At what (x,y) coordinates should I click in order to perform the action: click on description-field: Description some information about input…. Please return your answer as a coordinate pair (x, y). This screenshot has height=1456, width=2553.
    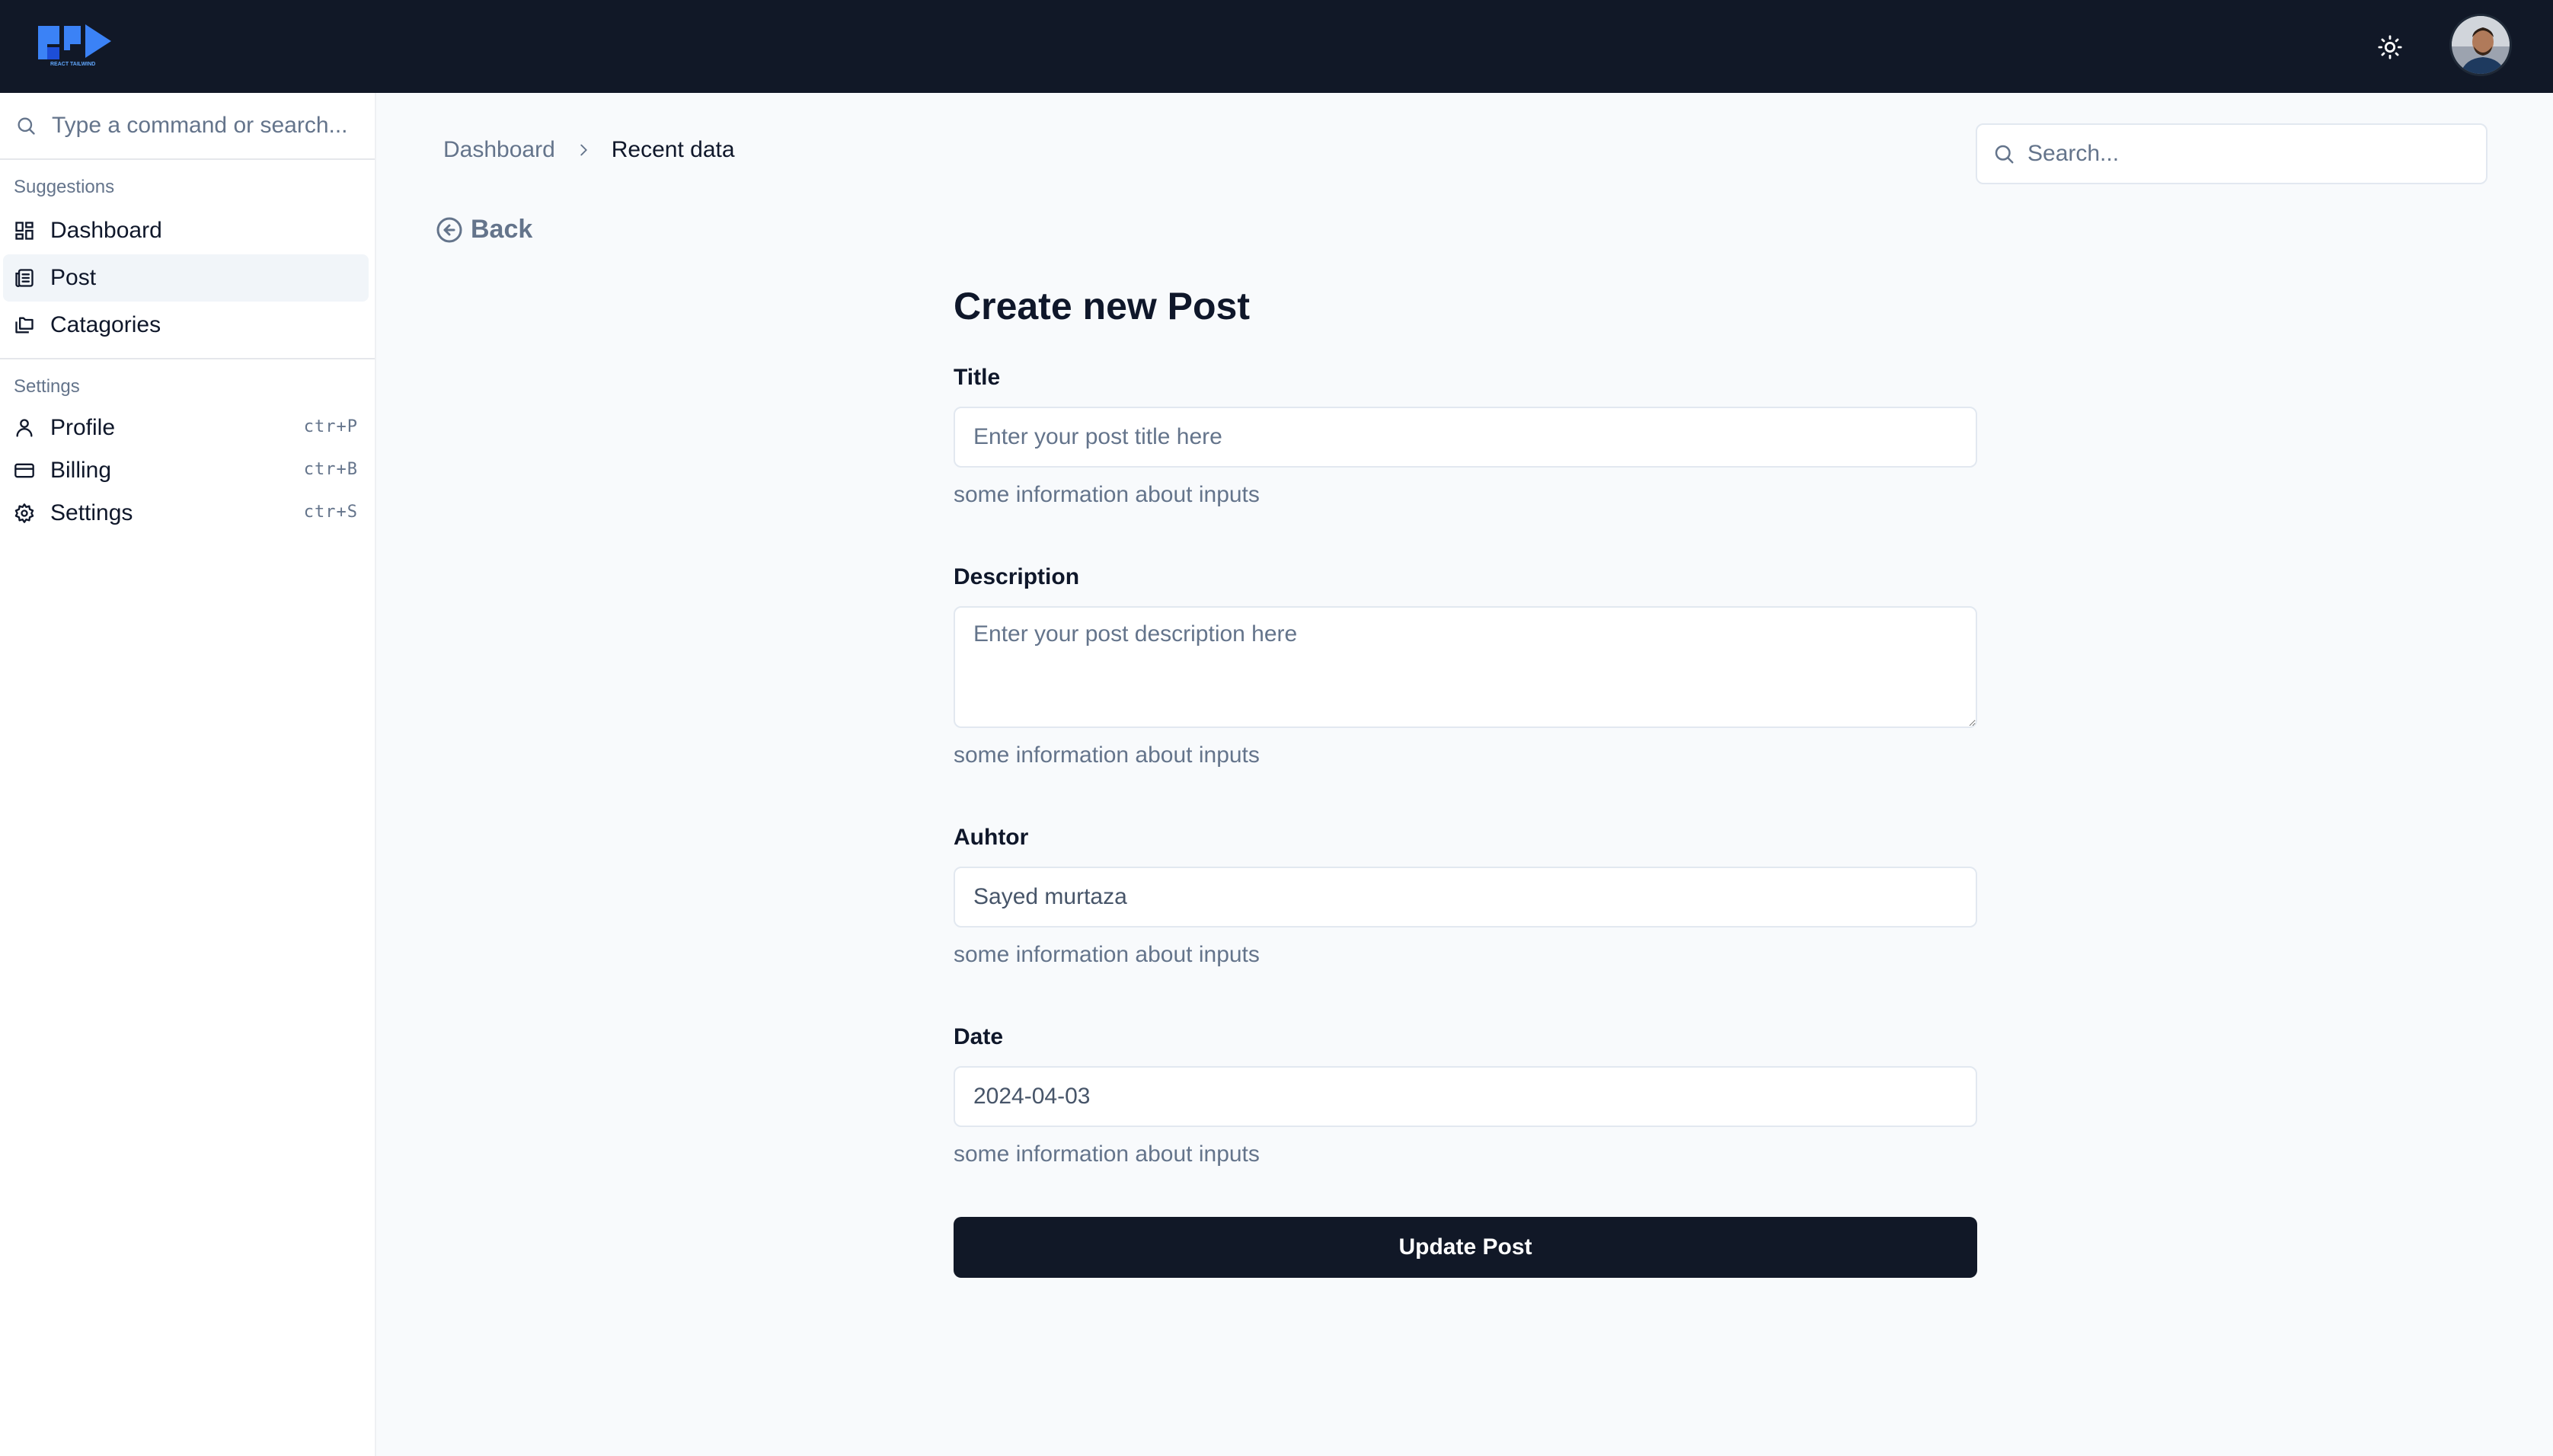
    Looking at the image, I should click on (1466, 666).